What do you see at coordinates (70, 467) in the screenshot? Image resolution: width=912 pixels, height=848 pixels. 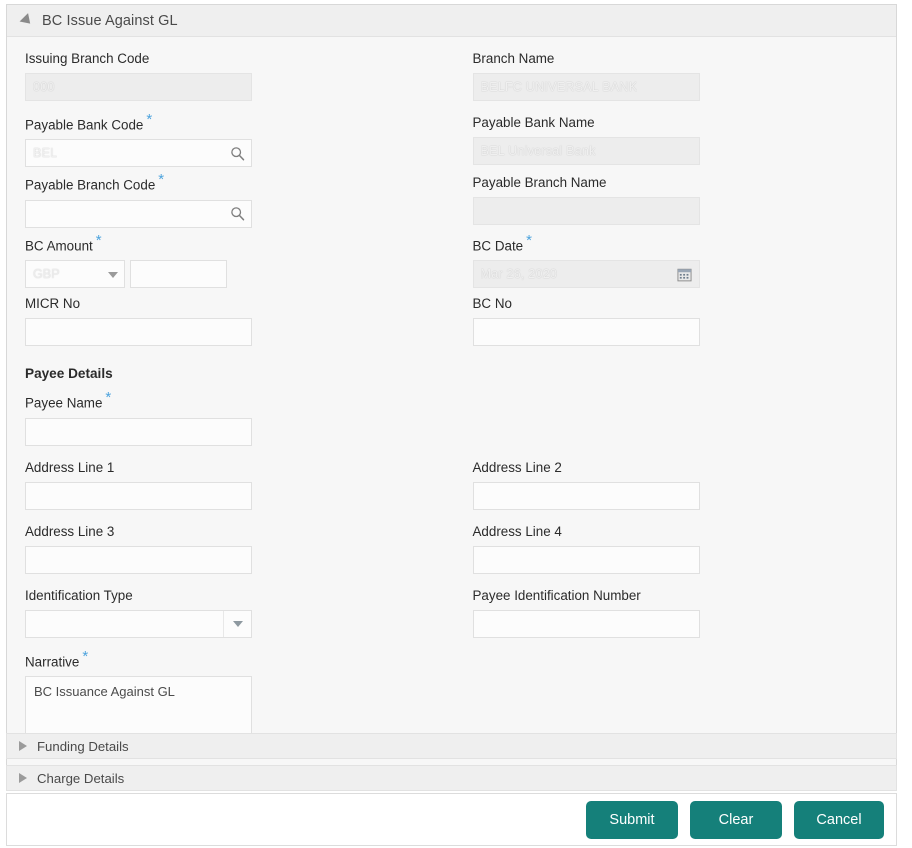 I see `label-address-line-1: Address Line 1` at bounding box center [70, 467].